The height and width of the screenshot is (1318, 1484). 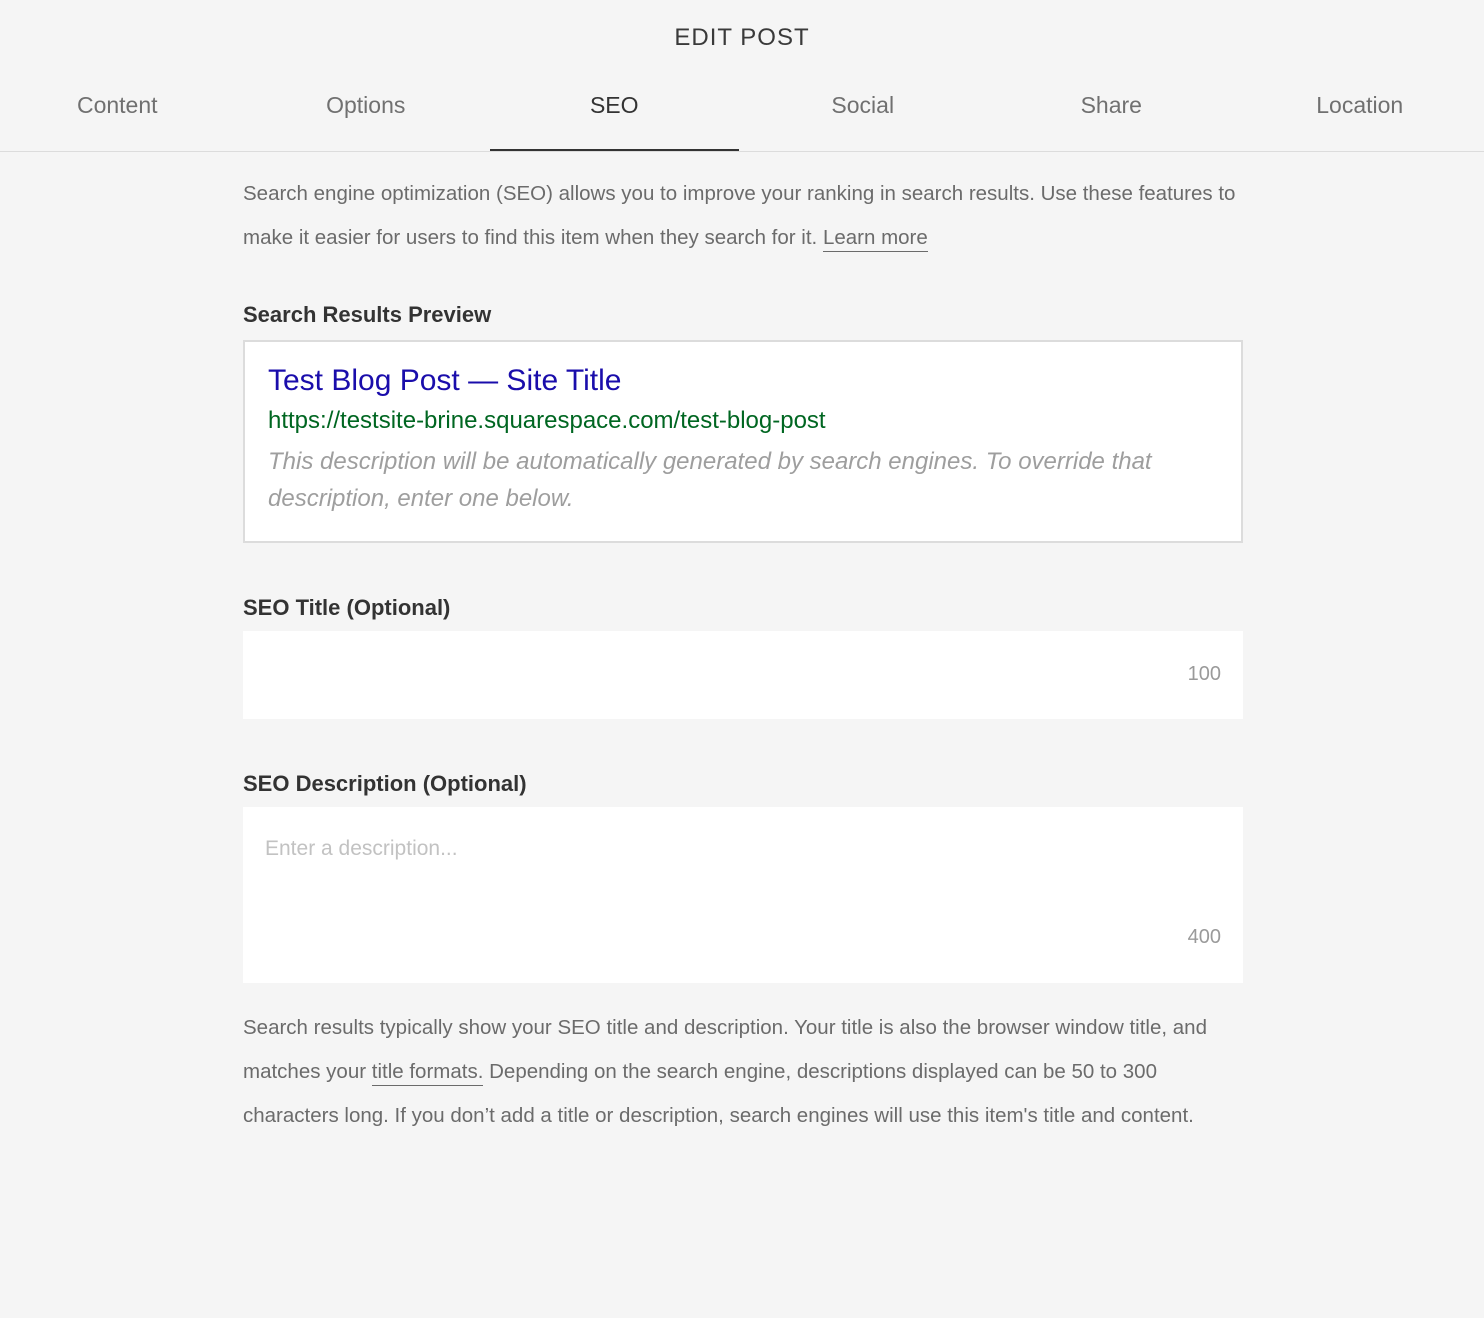 What do you see at coordinates (743, 895) in the screenshot?
I see `seo-description-textarea: Enter a description... 400` at bounding box center [743, 895].